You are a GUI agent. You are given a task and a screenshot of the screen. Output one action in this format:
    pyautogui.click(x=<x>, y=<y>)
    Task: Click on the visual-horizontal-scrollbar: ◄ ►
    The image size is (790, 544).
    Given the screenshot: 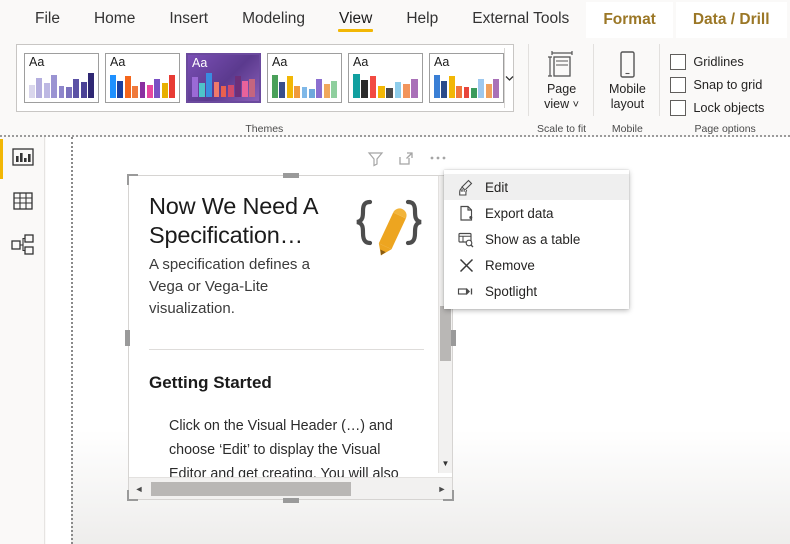 What is the action you would take?
    pyautogui.click(x=290, y=488)
    